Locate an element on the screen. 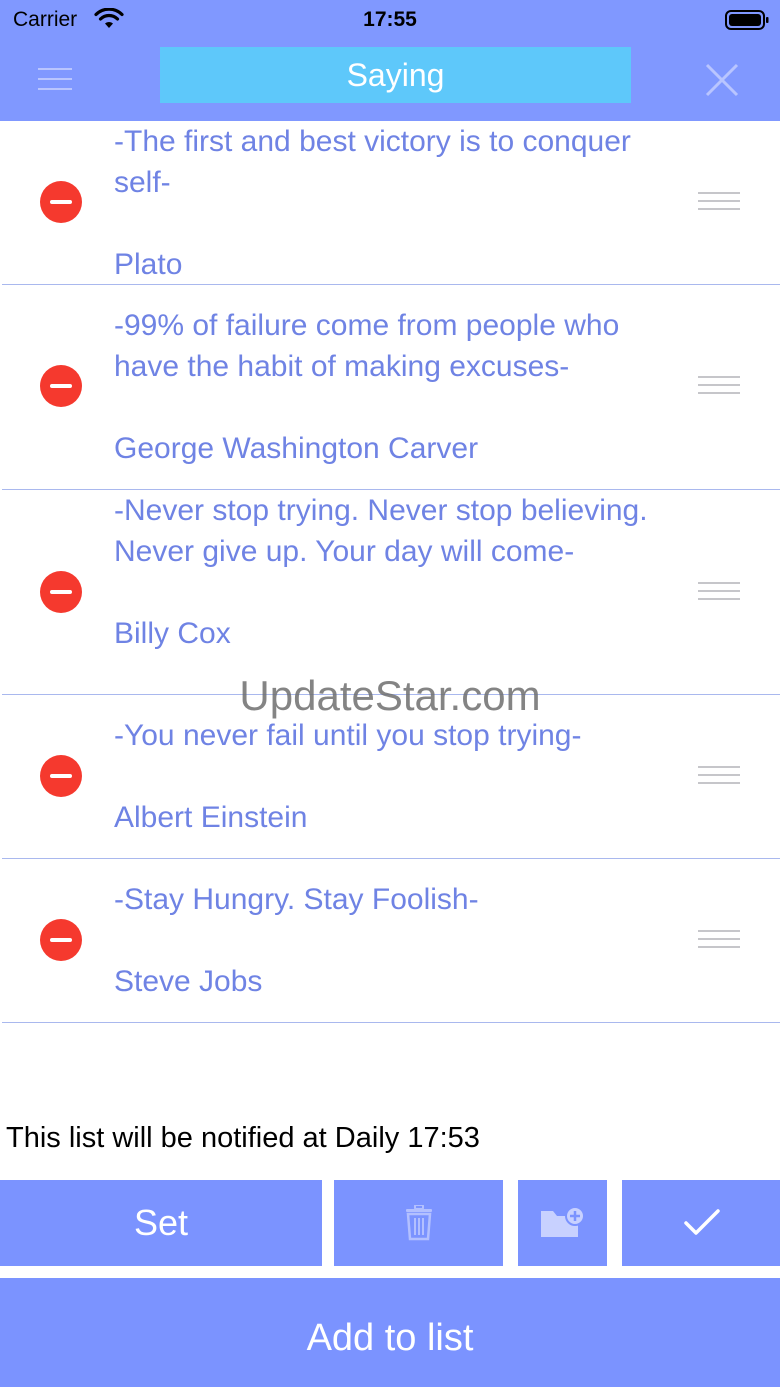 Image resolution: width=780 pixels, height=1387 pixels. quote-text: -Stay Hungry. Stay Foolish- is located at coordinates (296, 899).